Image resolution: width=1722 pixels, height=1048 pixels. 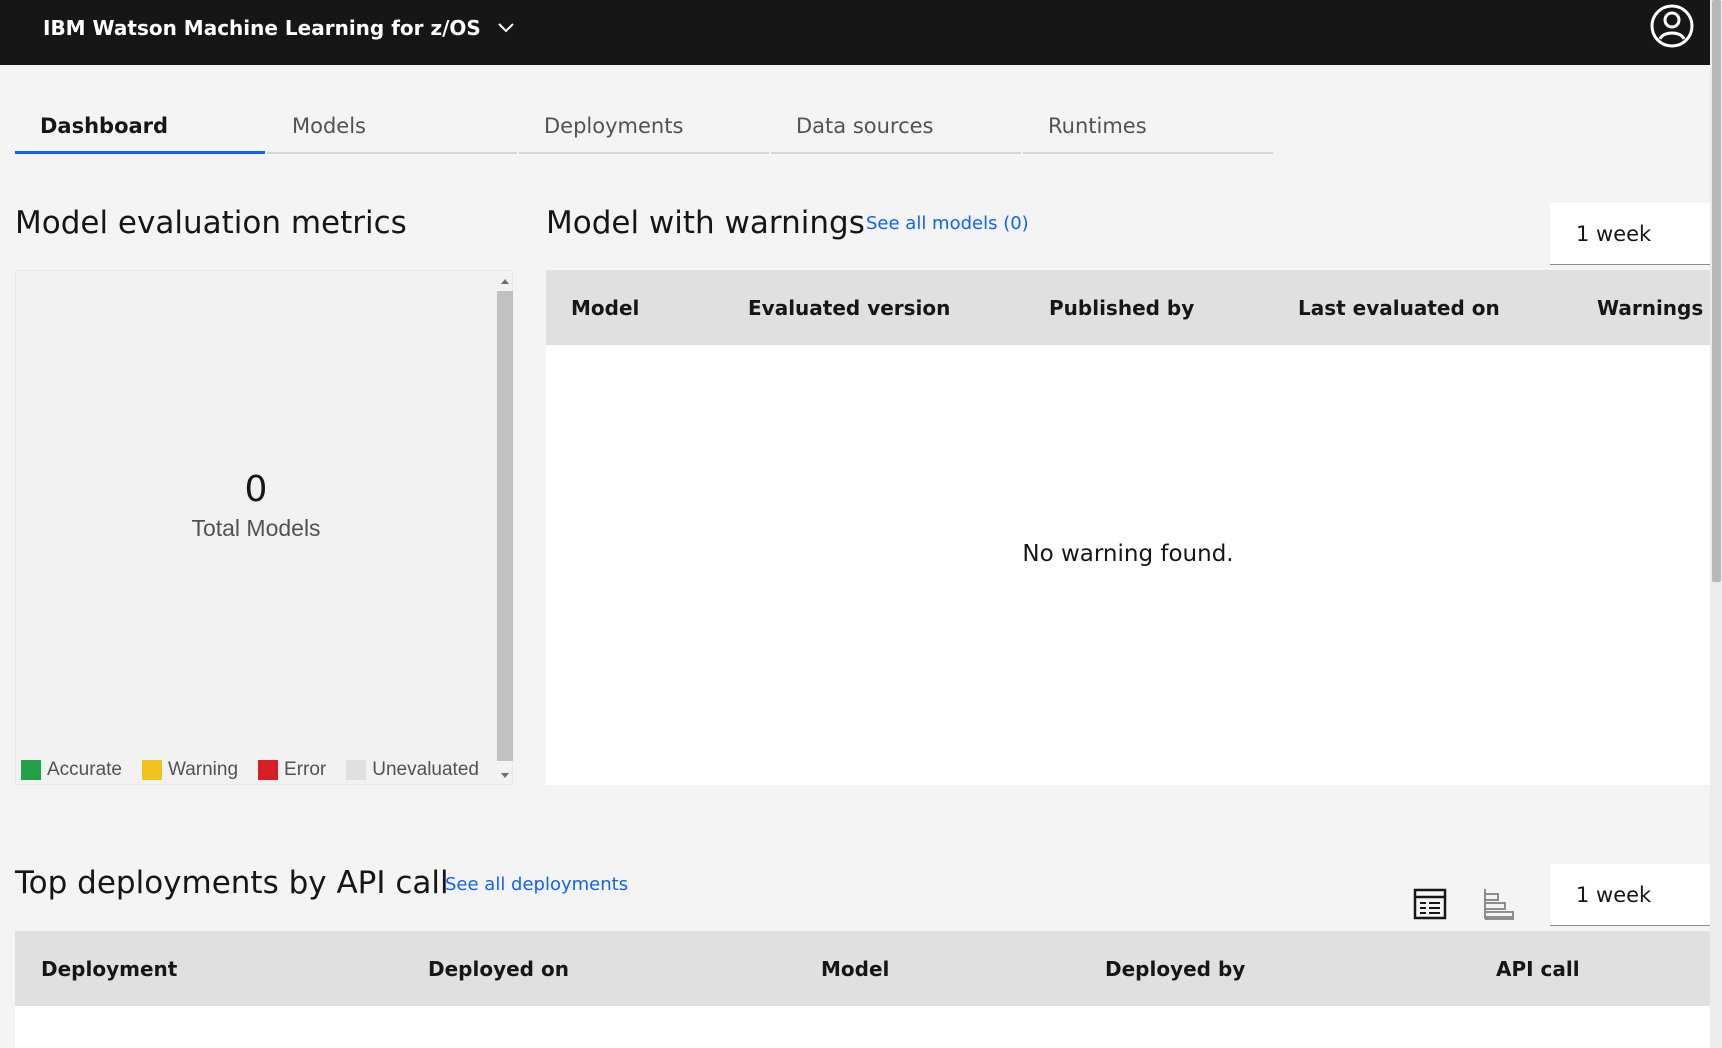 What do you see at coordinates (855, 32) in the screenshot?
I see `top-navigation-bar: IBM Watson Machine Learning for z/OS` at bounding box center [855, 32].